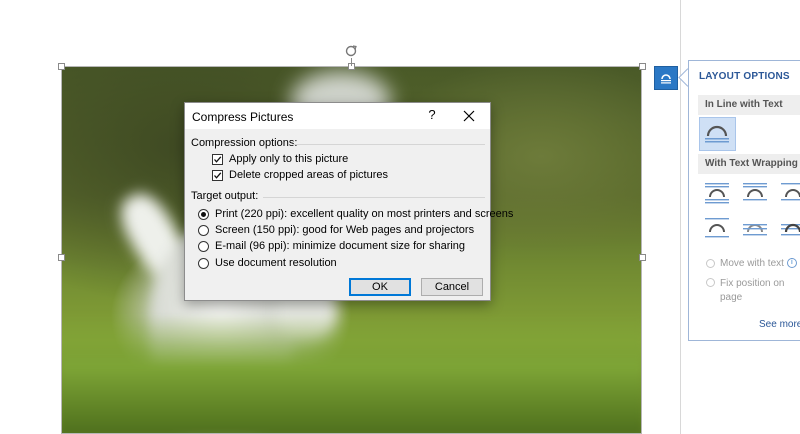  Describe the element at coordinates (351, 62) in the screenshot. I see `rotate-stem` at that location.